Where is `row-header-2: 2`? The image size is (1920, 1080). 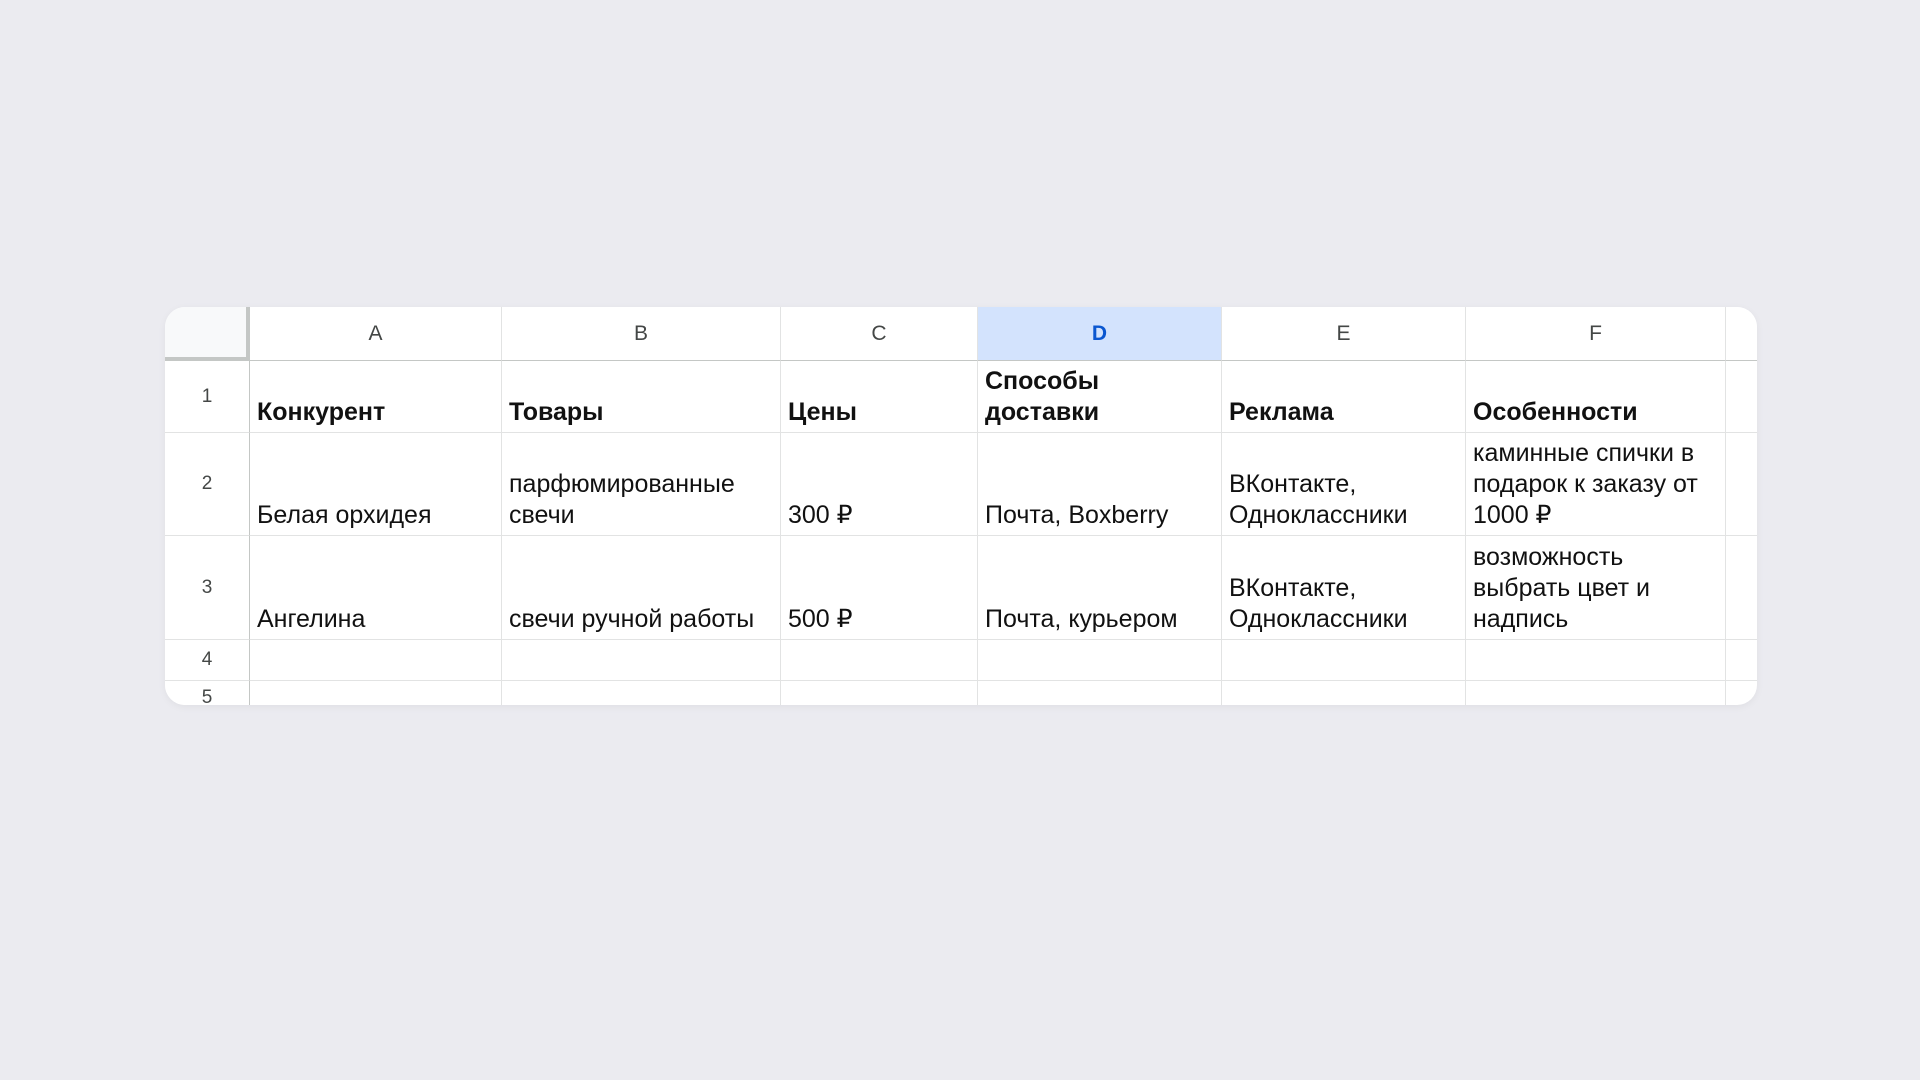 row-header-2: 2 is located at coordinates (207, 484).